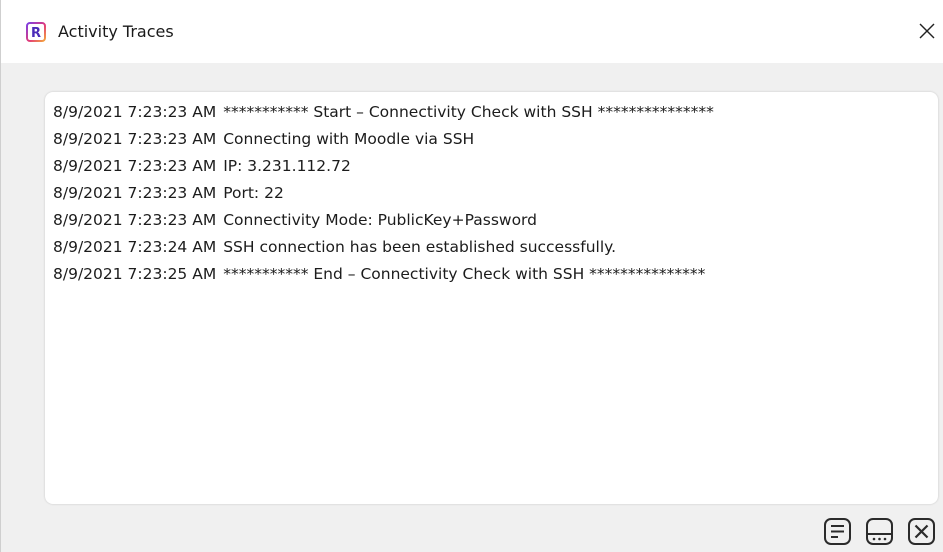 The image size is (943, 552). I want to click on log-timestamp: 8/9/2021 7:23:25 AM, so click(135, 274).